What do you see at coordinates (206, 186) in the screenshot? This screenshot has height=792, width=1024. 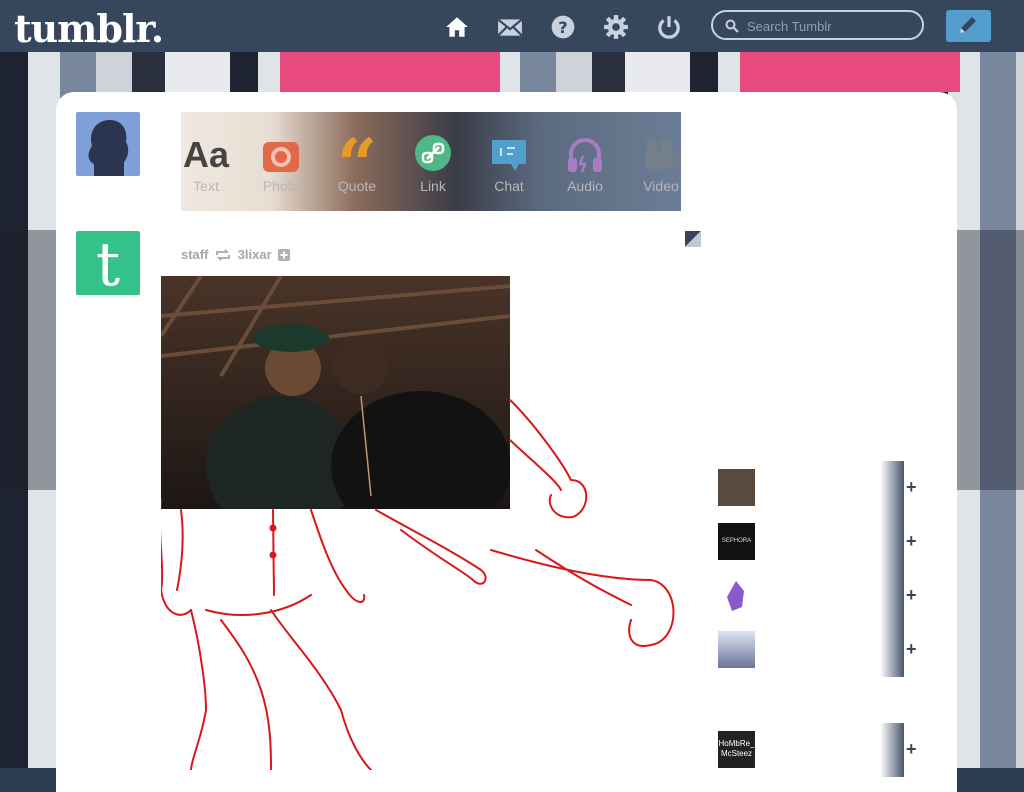 I see `post-type-label: Text` at bounding box center [206, 186].